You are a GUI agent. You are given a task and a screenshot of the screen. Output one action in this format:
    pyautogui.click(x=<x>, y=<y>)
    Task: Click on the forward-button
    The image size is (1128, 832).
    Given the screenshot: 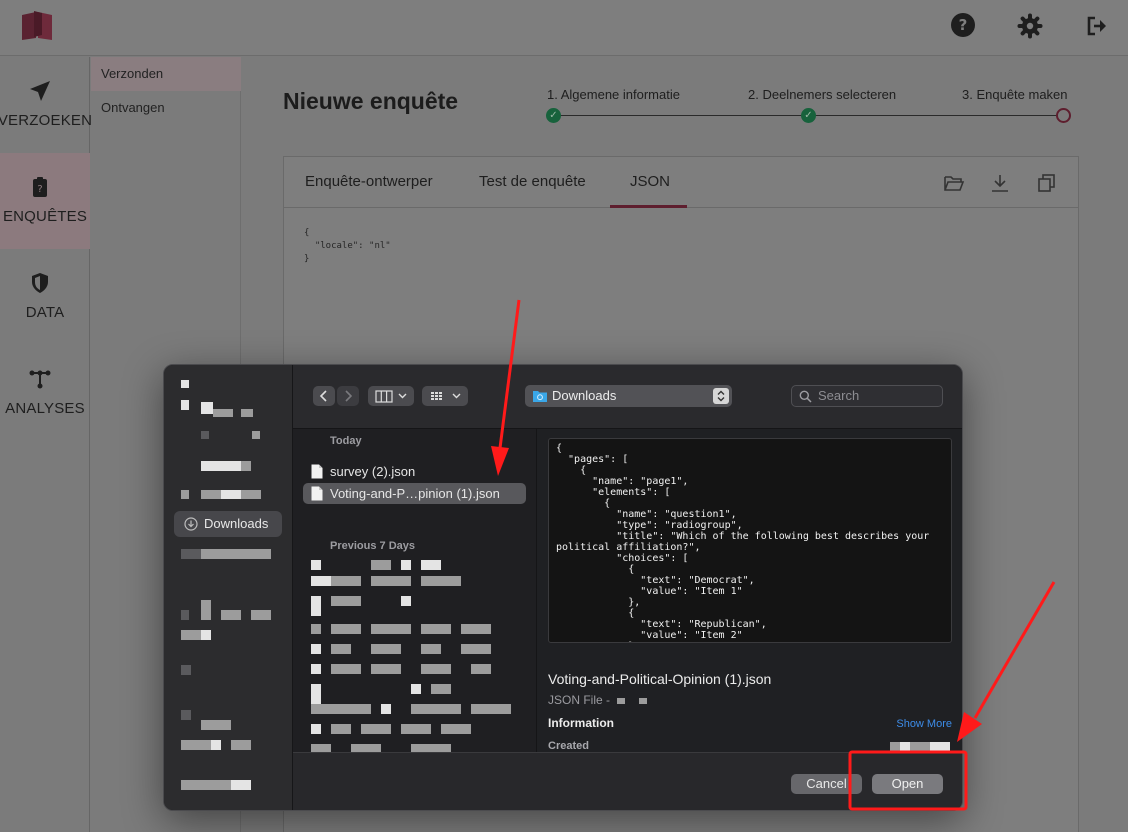 What is the action you would take?
    pyautogui.click(x=348, y=396)
    